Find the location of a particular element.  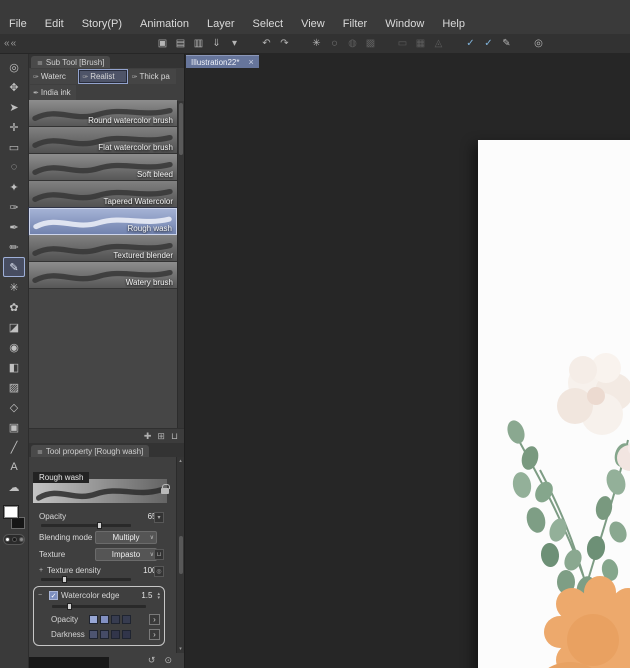

main-color-dot is located at coordinates (7, 539).